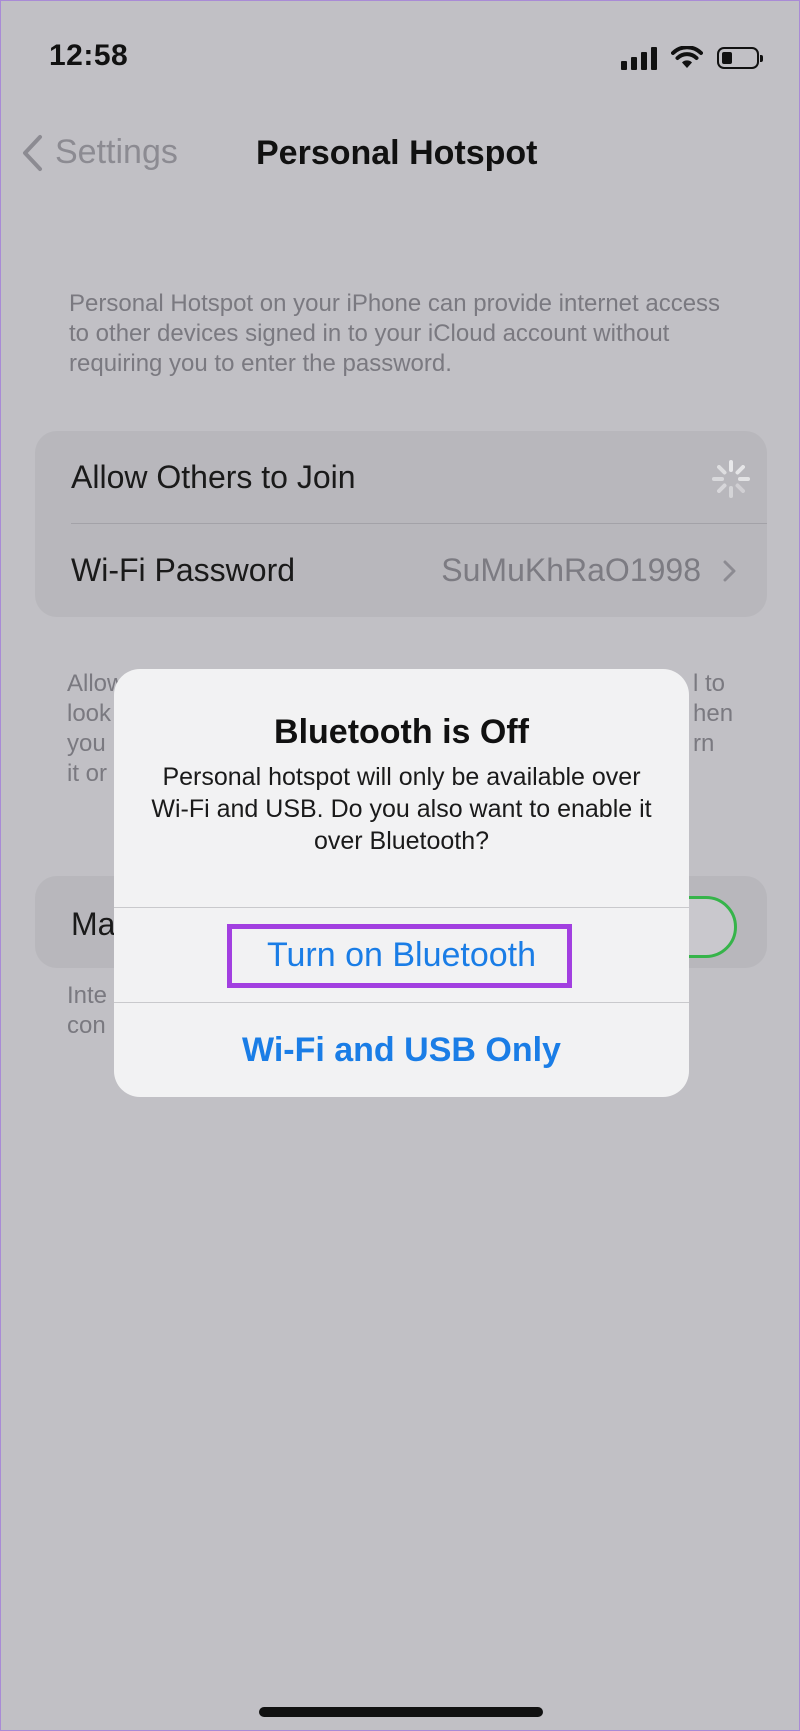  What do you see at coordinates (401, 1050) in the screenshot?
I see `wifi-usb-only-button: Wi-Fi and USB Only` at bounding box center [401, 1050].